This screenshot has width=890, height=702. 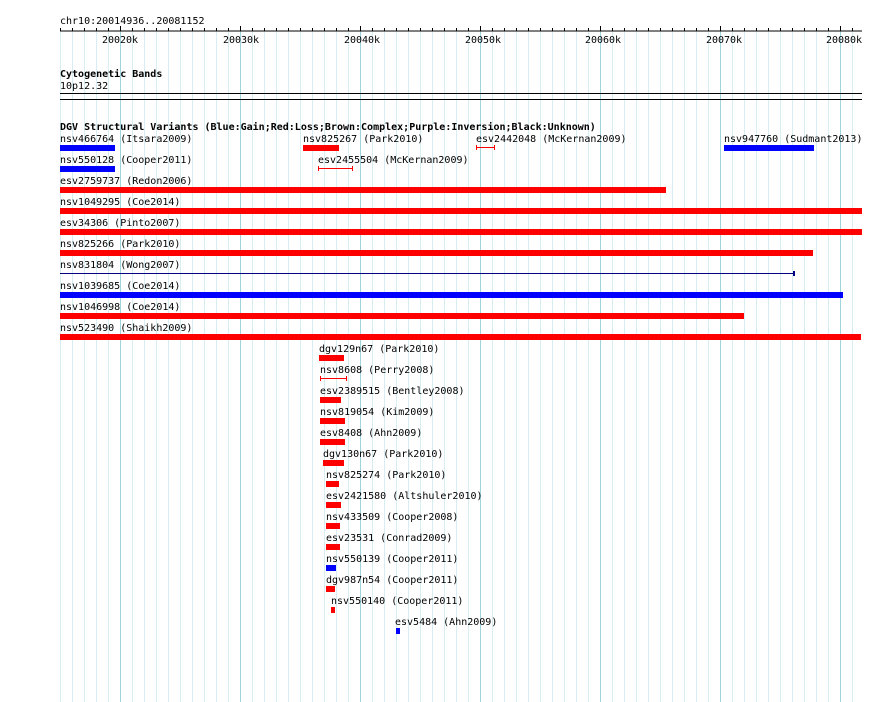 I want to click on variant-label: esv5484 (Ahn2009), so click(x=446, y=622).